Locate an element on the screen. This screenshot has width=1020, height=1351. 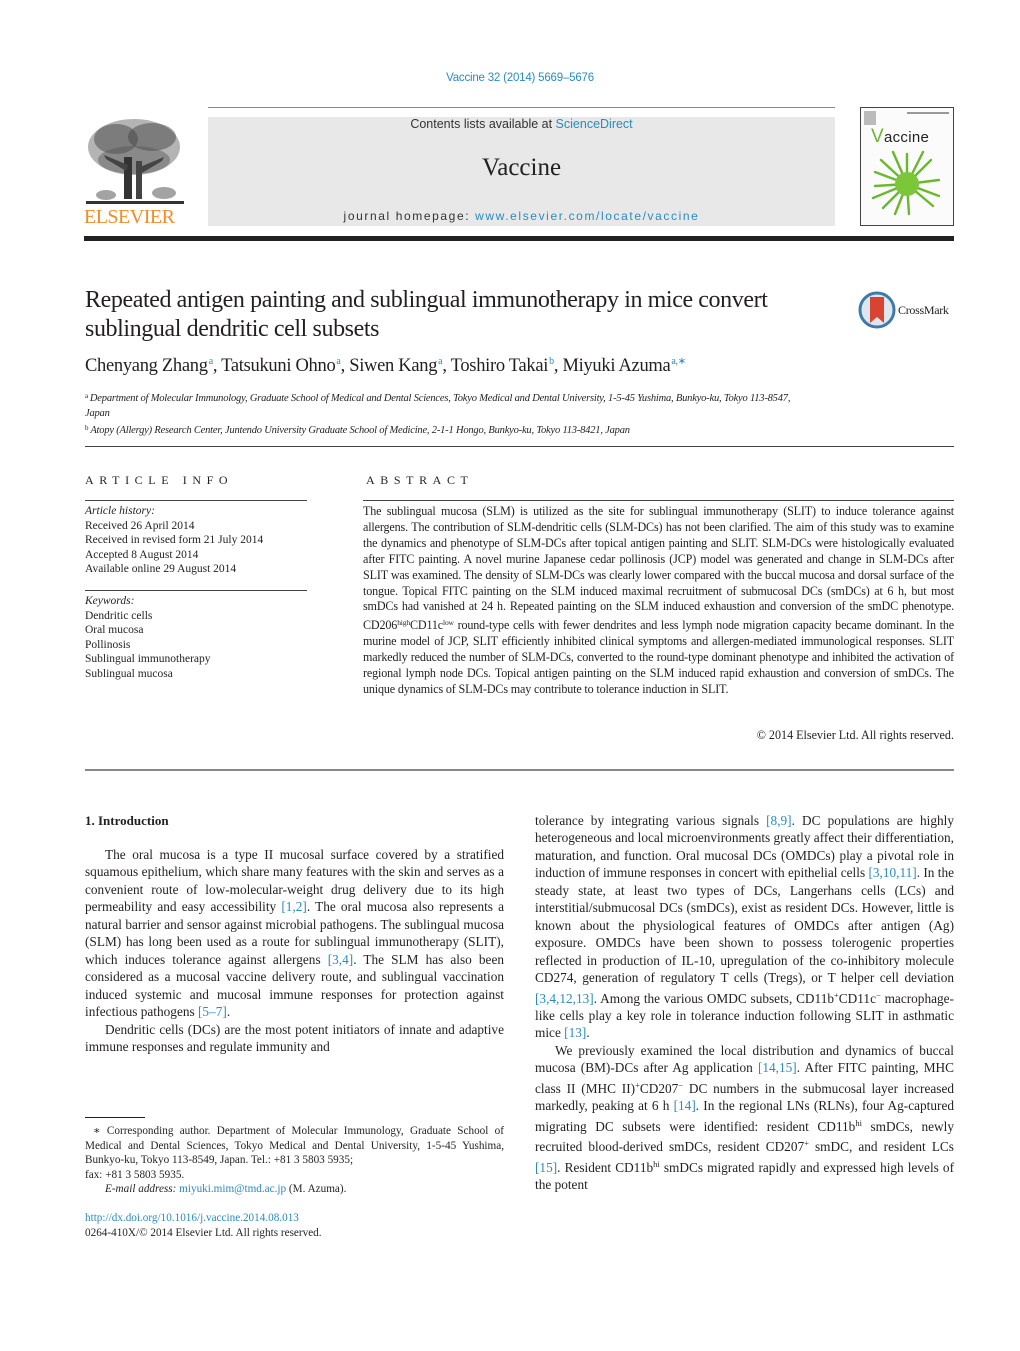
citation-ref-link: [15] is located at coordinates (546, 1167).